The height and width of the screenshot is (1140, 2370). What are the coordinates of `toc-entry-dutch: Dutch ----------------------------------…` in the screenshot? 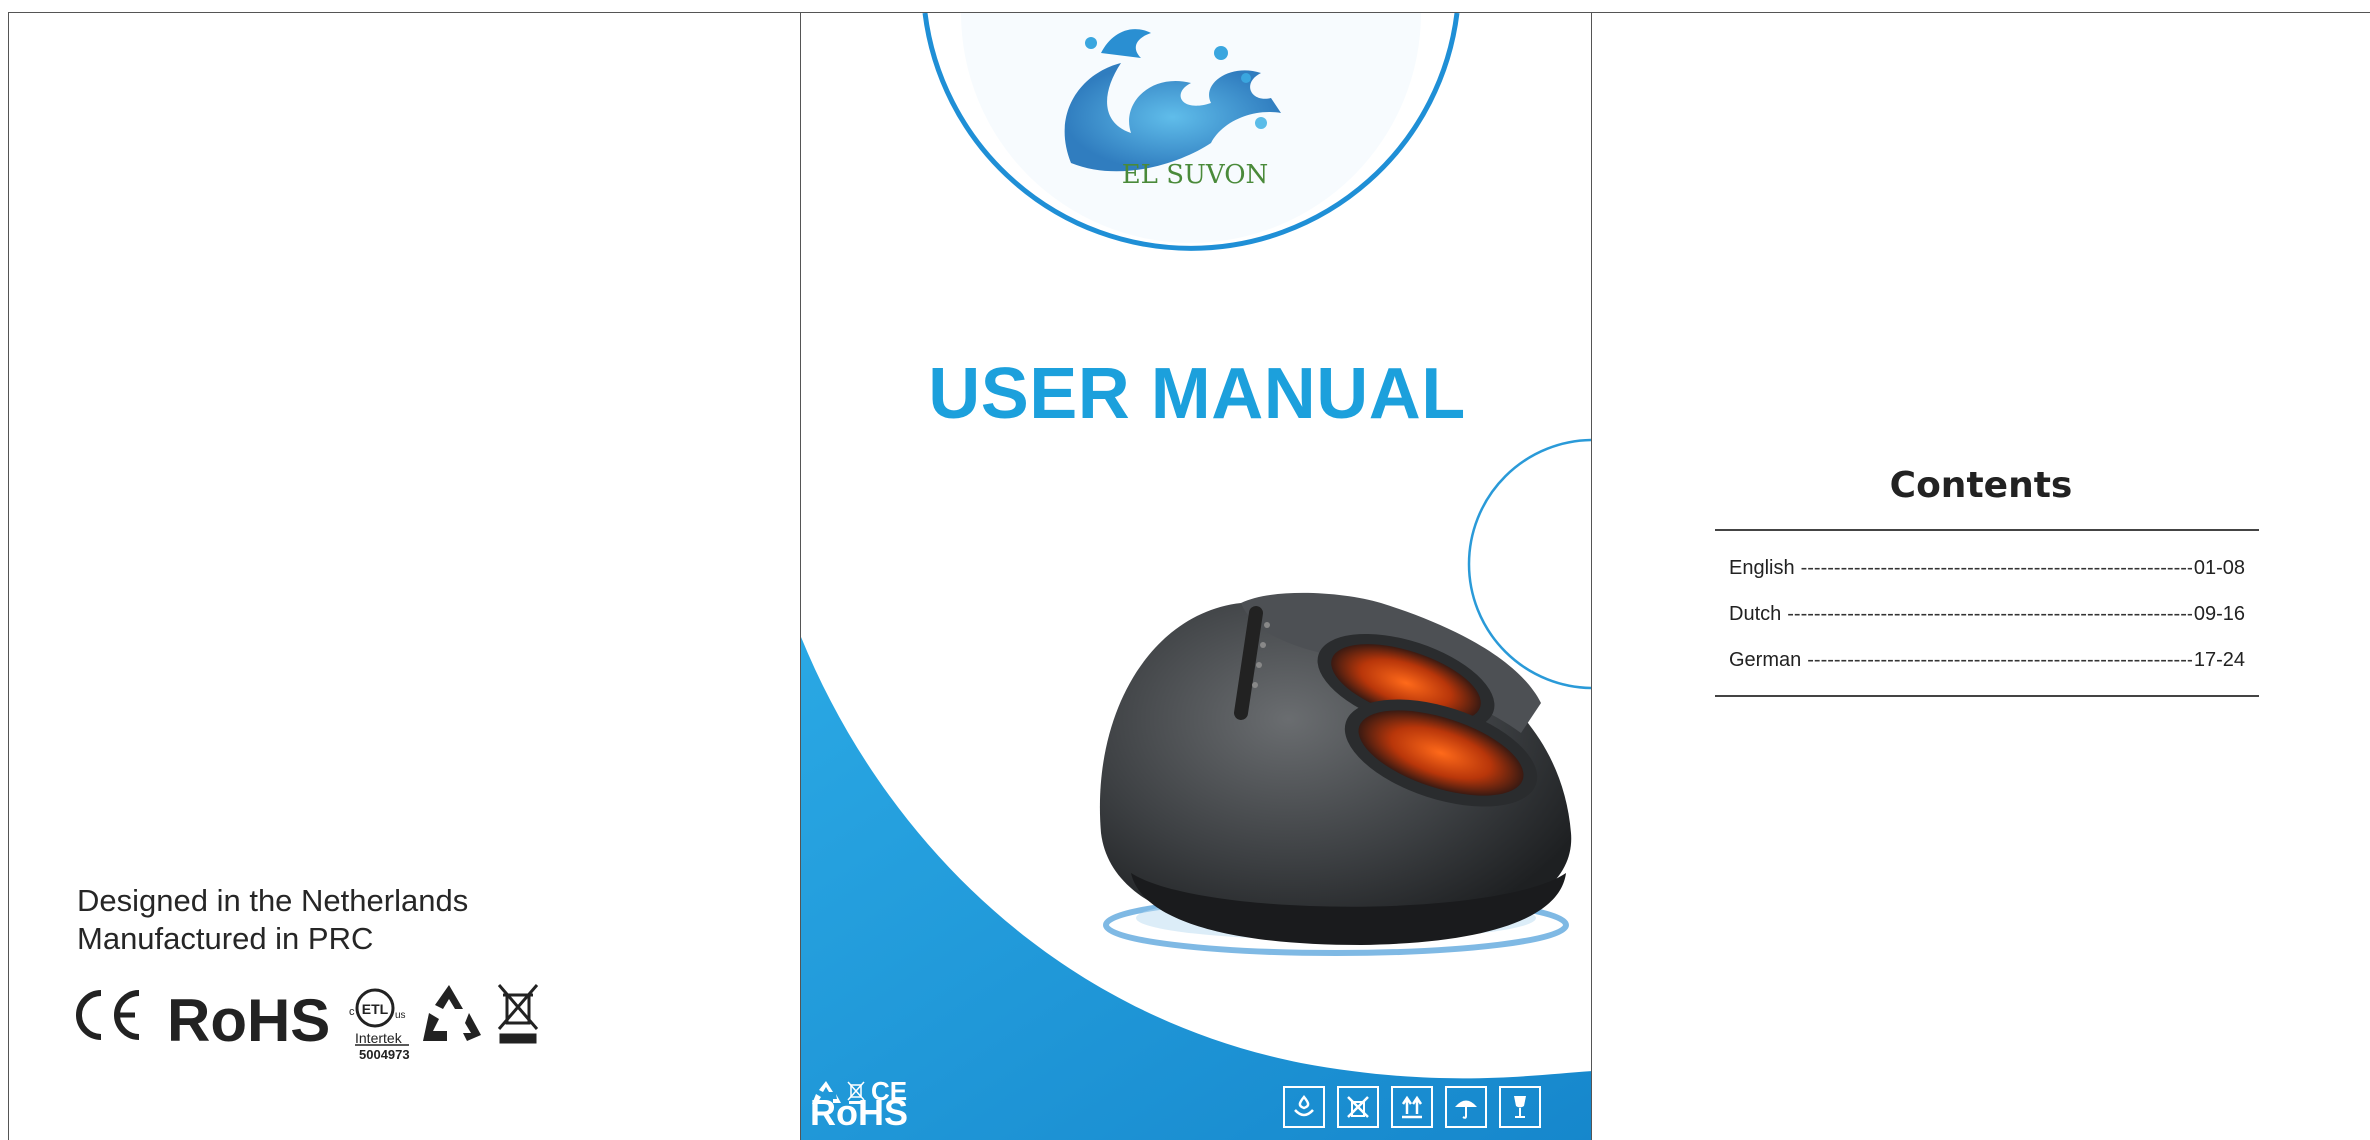 It's located at (1987, 614).